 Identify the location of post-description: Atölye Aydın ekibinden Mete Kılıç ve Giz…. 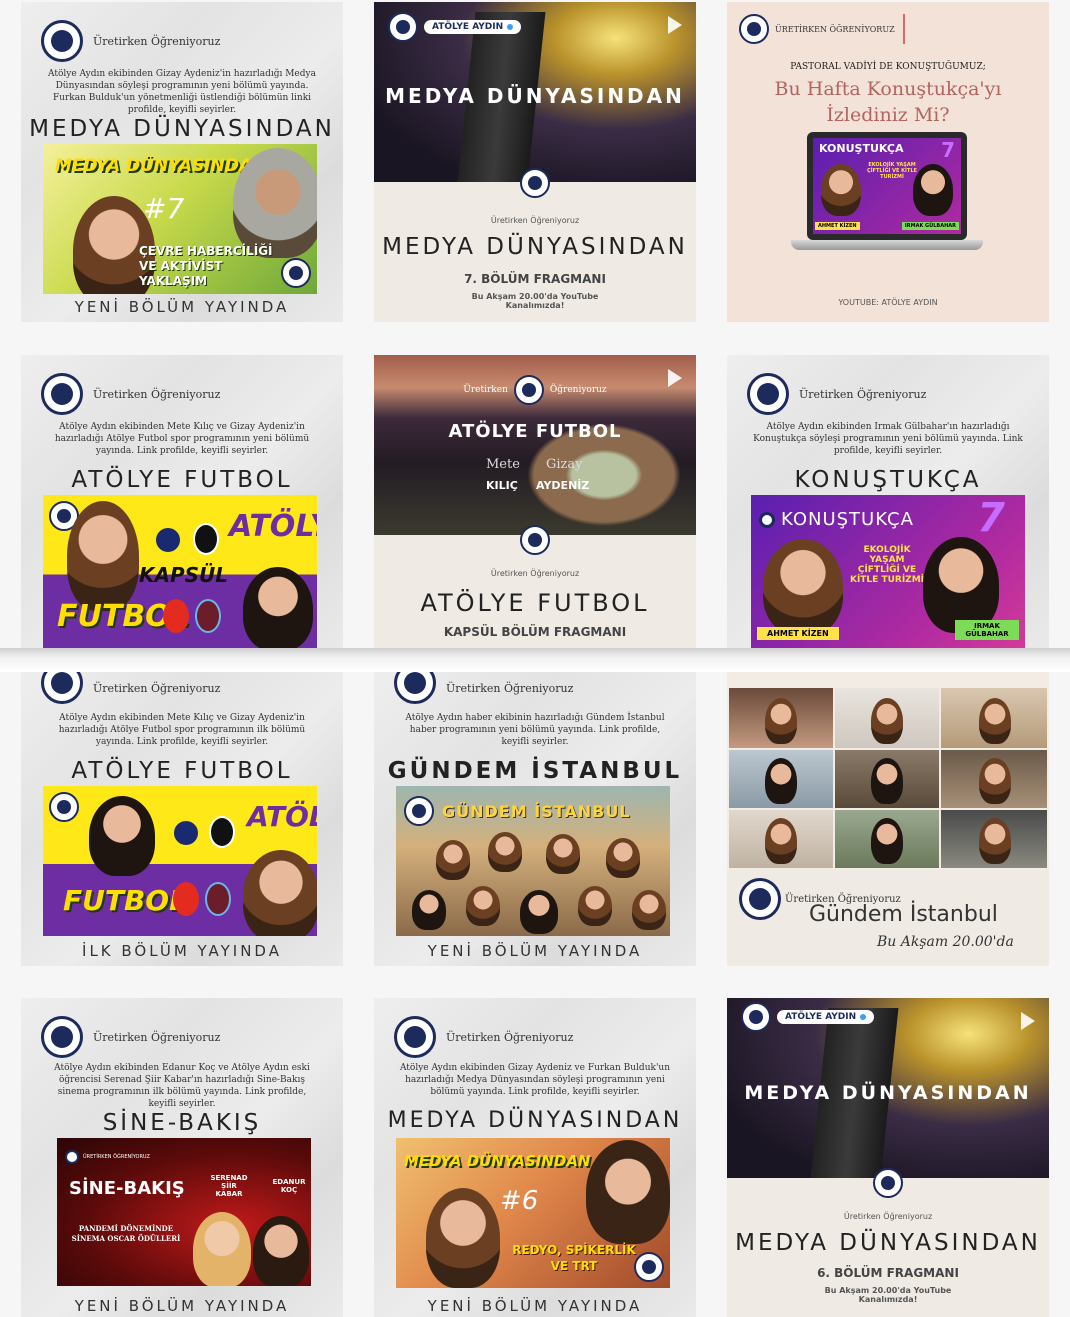
(182, 730).